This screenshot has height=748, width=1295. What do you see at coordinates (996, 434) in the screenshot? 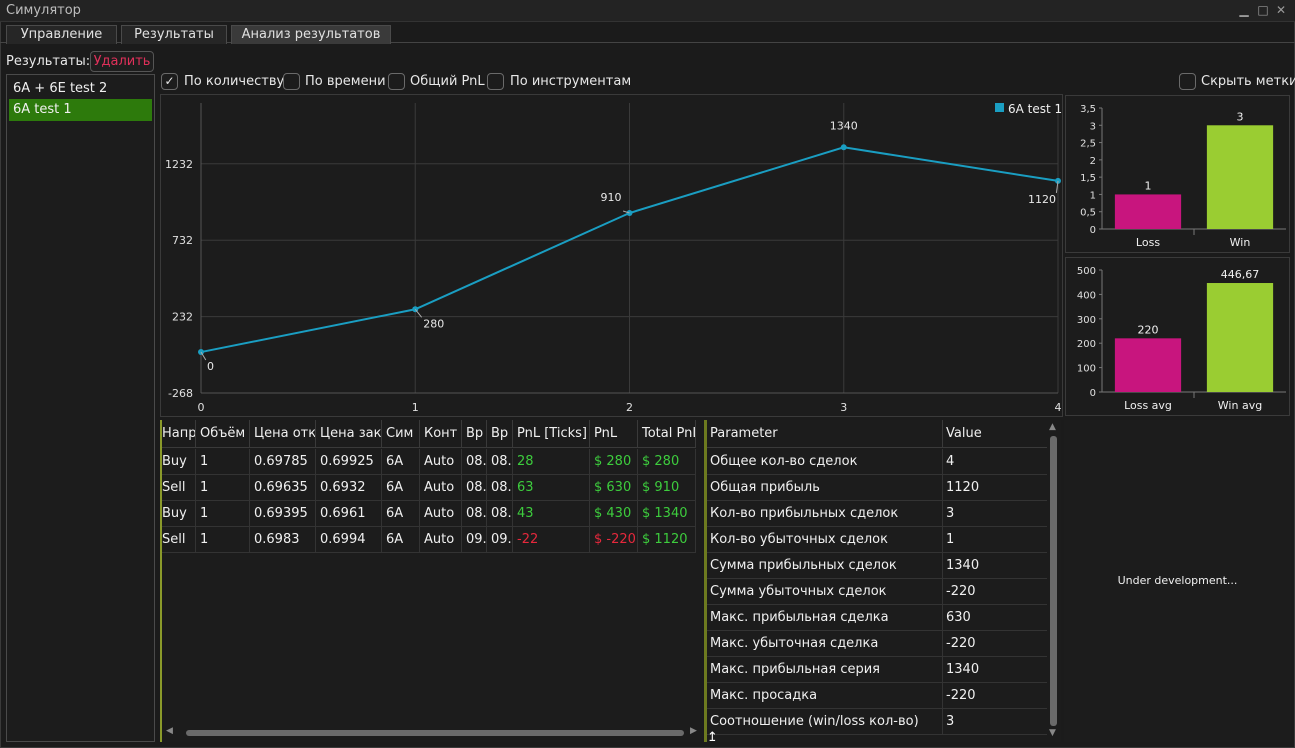
I see `column-header: Value` at bounding box center [996, 434].